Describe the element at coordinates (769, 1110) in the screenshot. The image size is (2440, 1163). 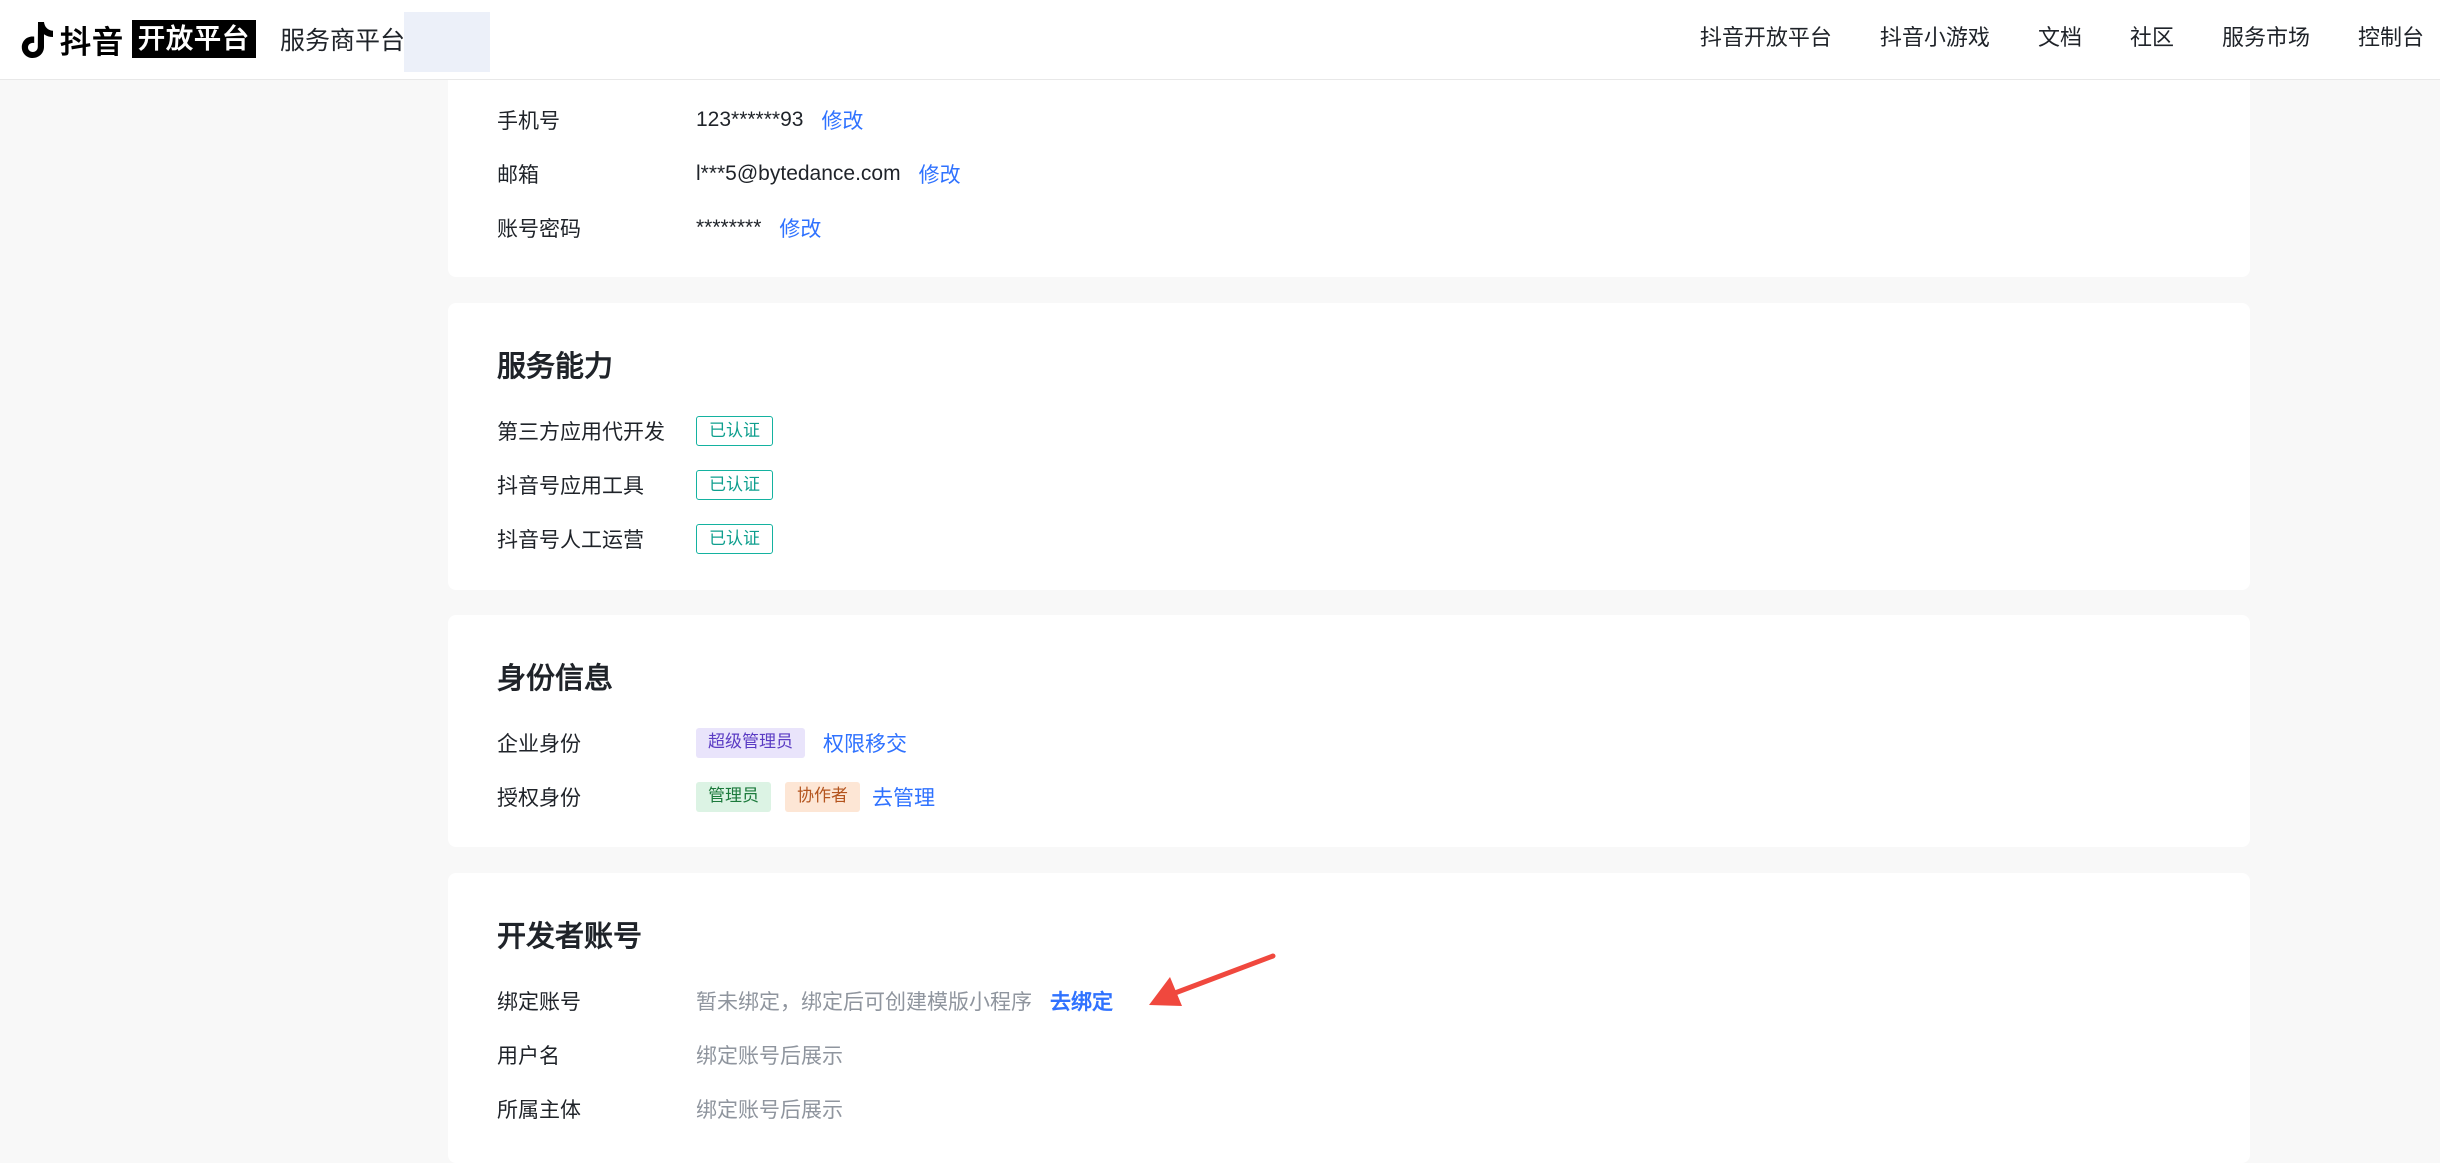
I see `entity-value: 绑定账号后展示` at that location.